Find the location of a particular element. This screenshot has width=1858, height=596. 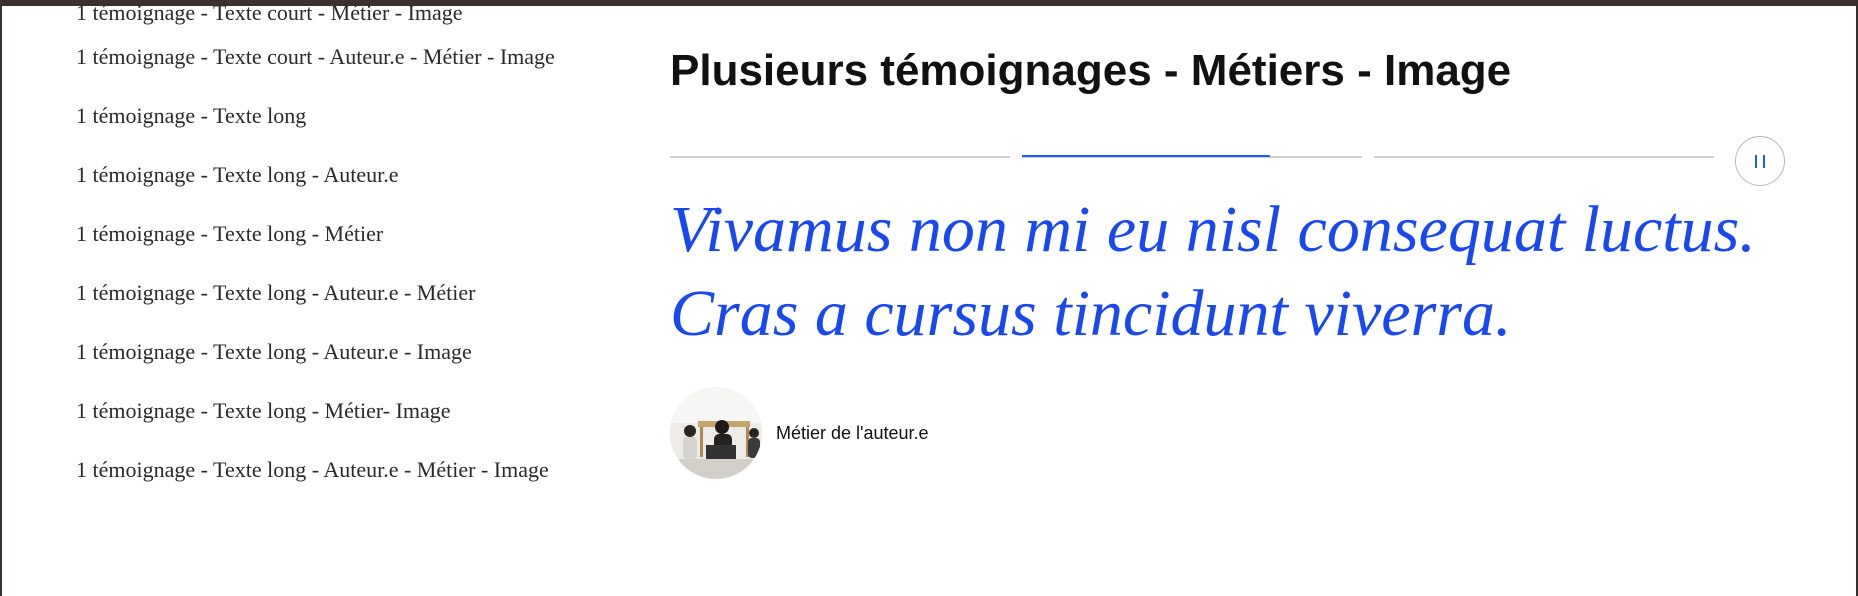

slide-progress-fill is located at coordinates (1146, 156).